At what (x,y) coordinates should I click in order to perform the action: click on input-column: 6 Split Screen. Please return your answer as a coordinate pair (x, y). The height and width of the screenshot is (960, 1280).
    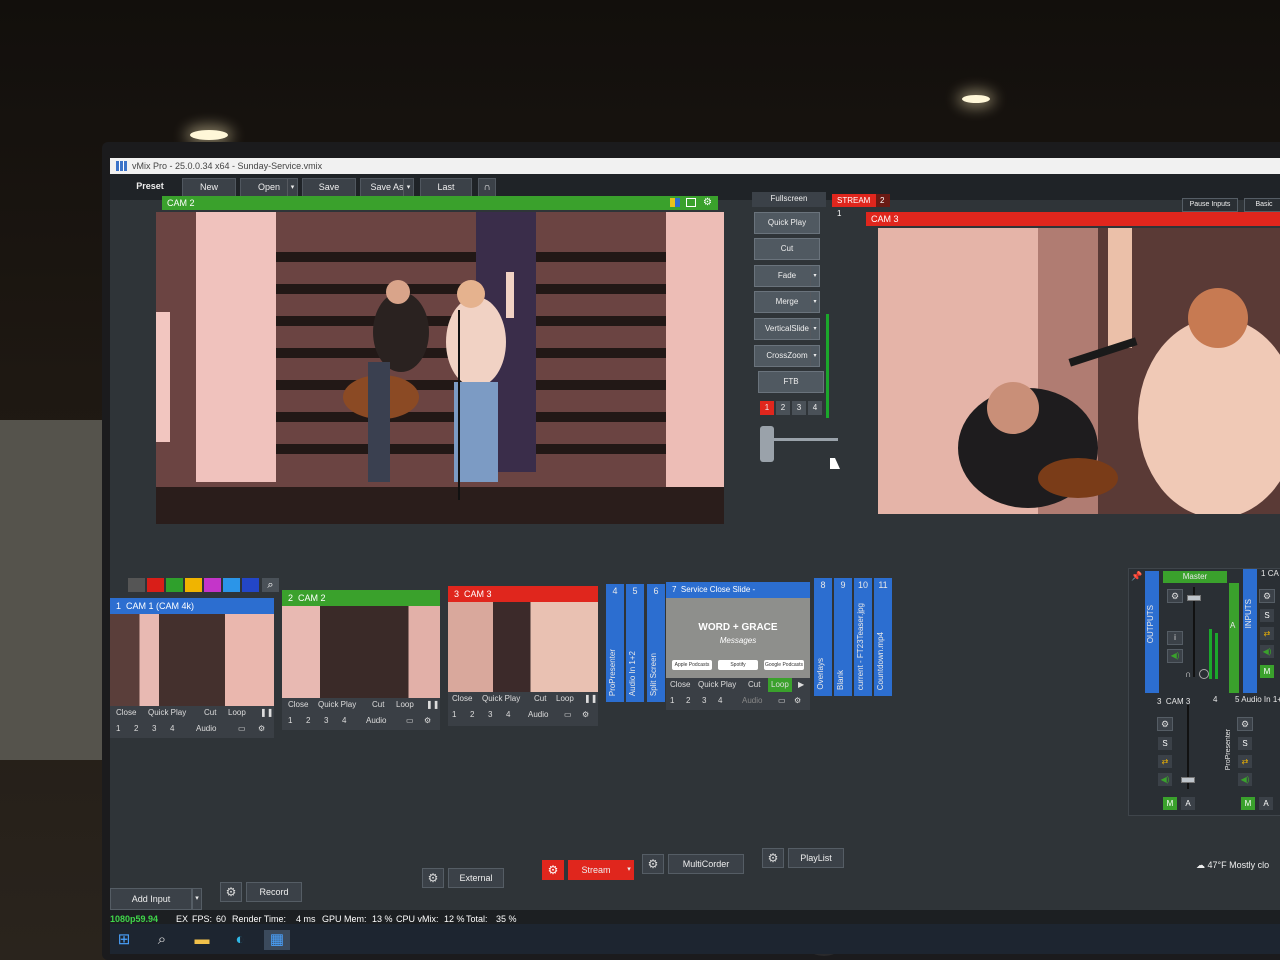
    Looking at the image, I should click on (656, 643).